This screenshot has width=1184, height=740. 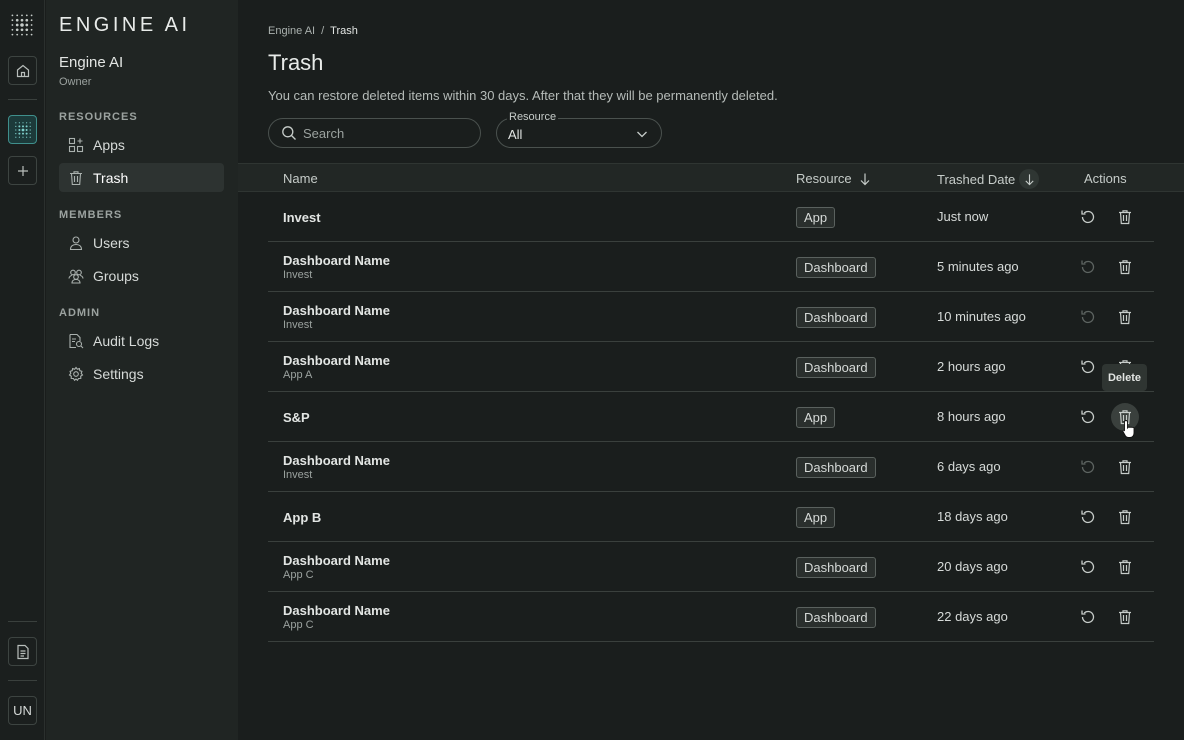 What do you see at coordinates (711, 417) in the screenshot?
I see `table-row: S&P App 8 hours ago` at bounding box center [711, 417].